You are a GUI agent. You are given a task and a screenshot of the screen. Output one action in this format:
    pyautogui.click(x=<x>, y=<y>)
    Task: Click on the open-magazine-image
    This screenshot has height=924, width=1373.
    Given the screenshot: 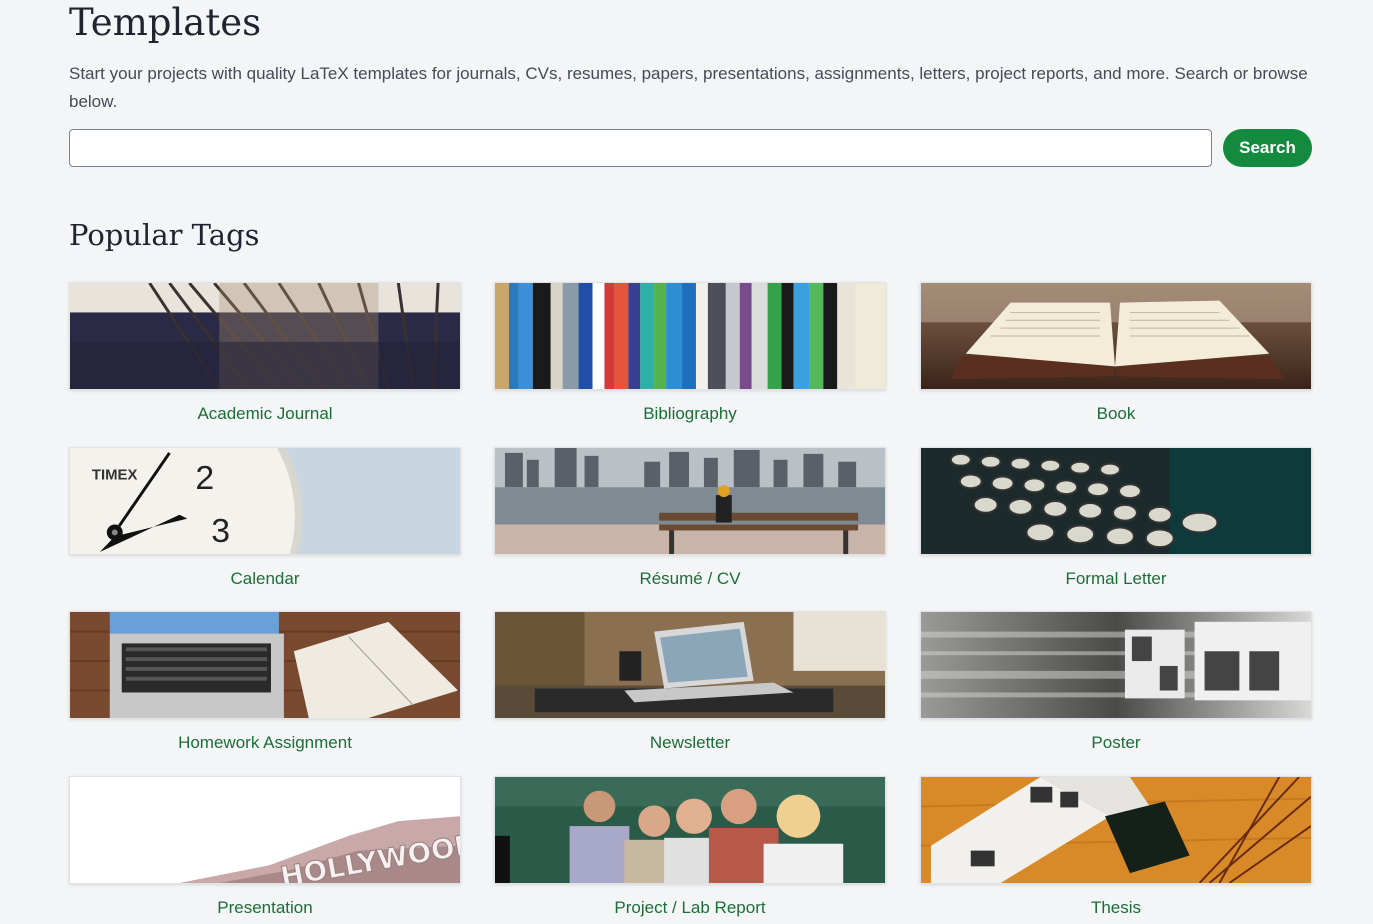 What is the action you would take?
    pyautogui.click(x=1116, y=830)
    